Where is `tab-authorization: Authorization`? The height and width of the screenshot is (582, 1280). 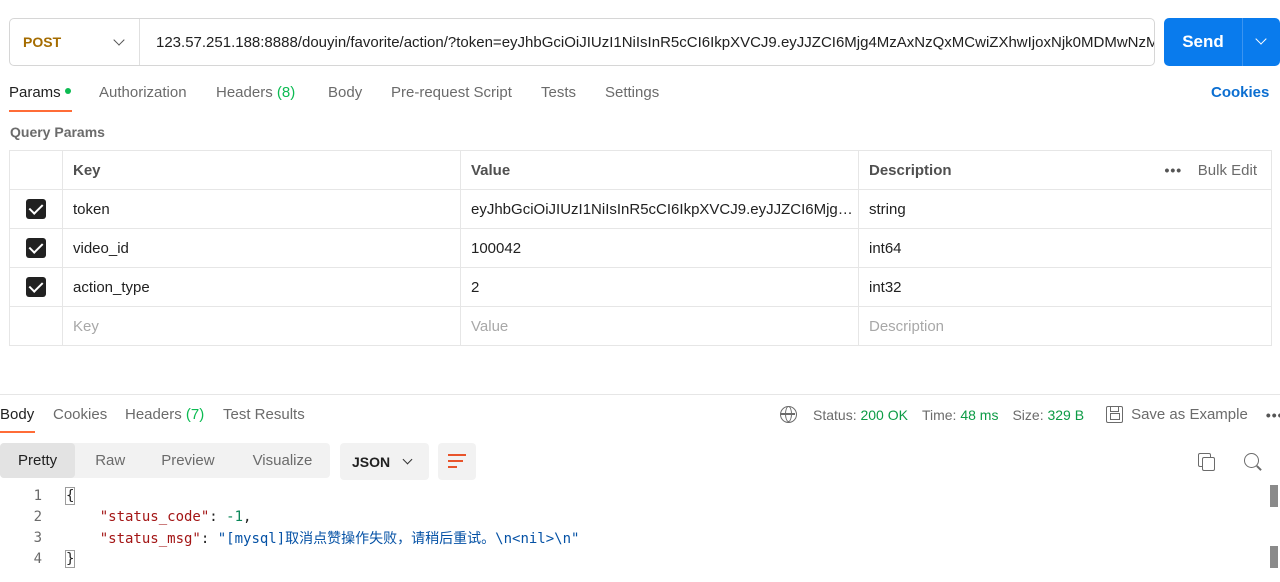 tab-authorization: Authorization is located at coordinates (143, 98).